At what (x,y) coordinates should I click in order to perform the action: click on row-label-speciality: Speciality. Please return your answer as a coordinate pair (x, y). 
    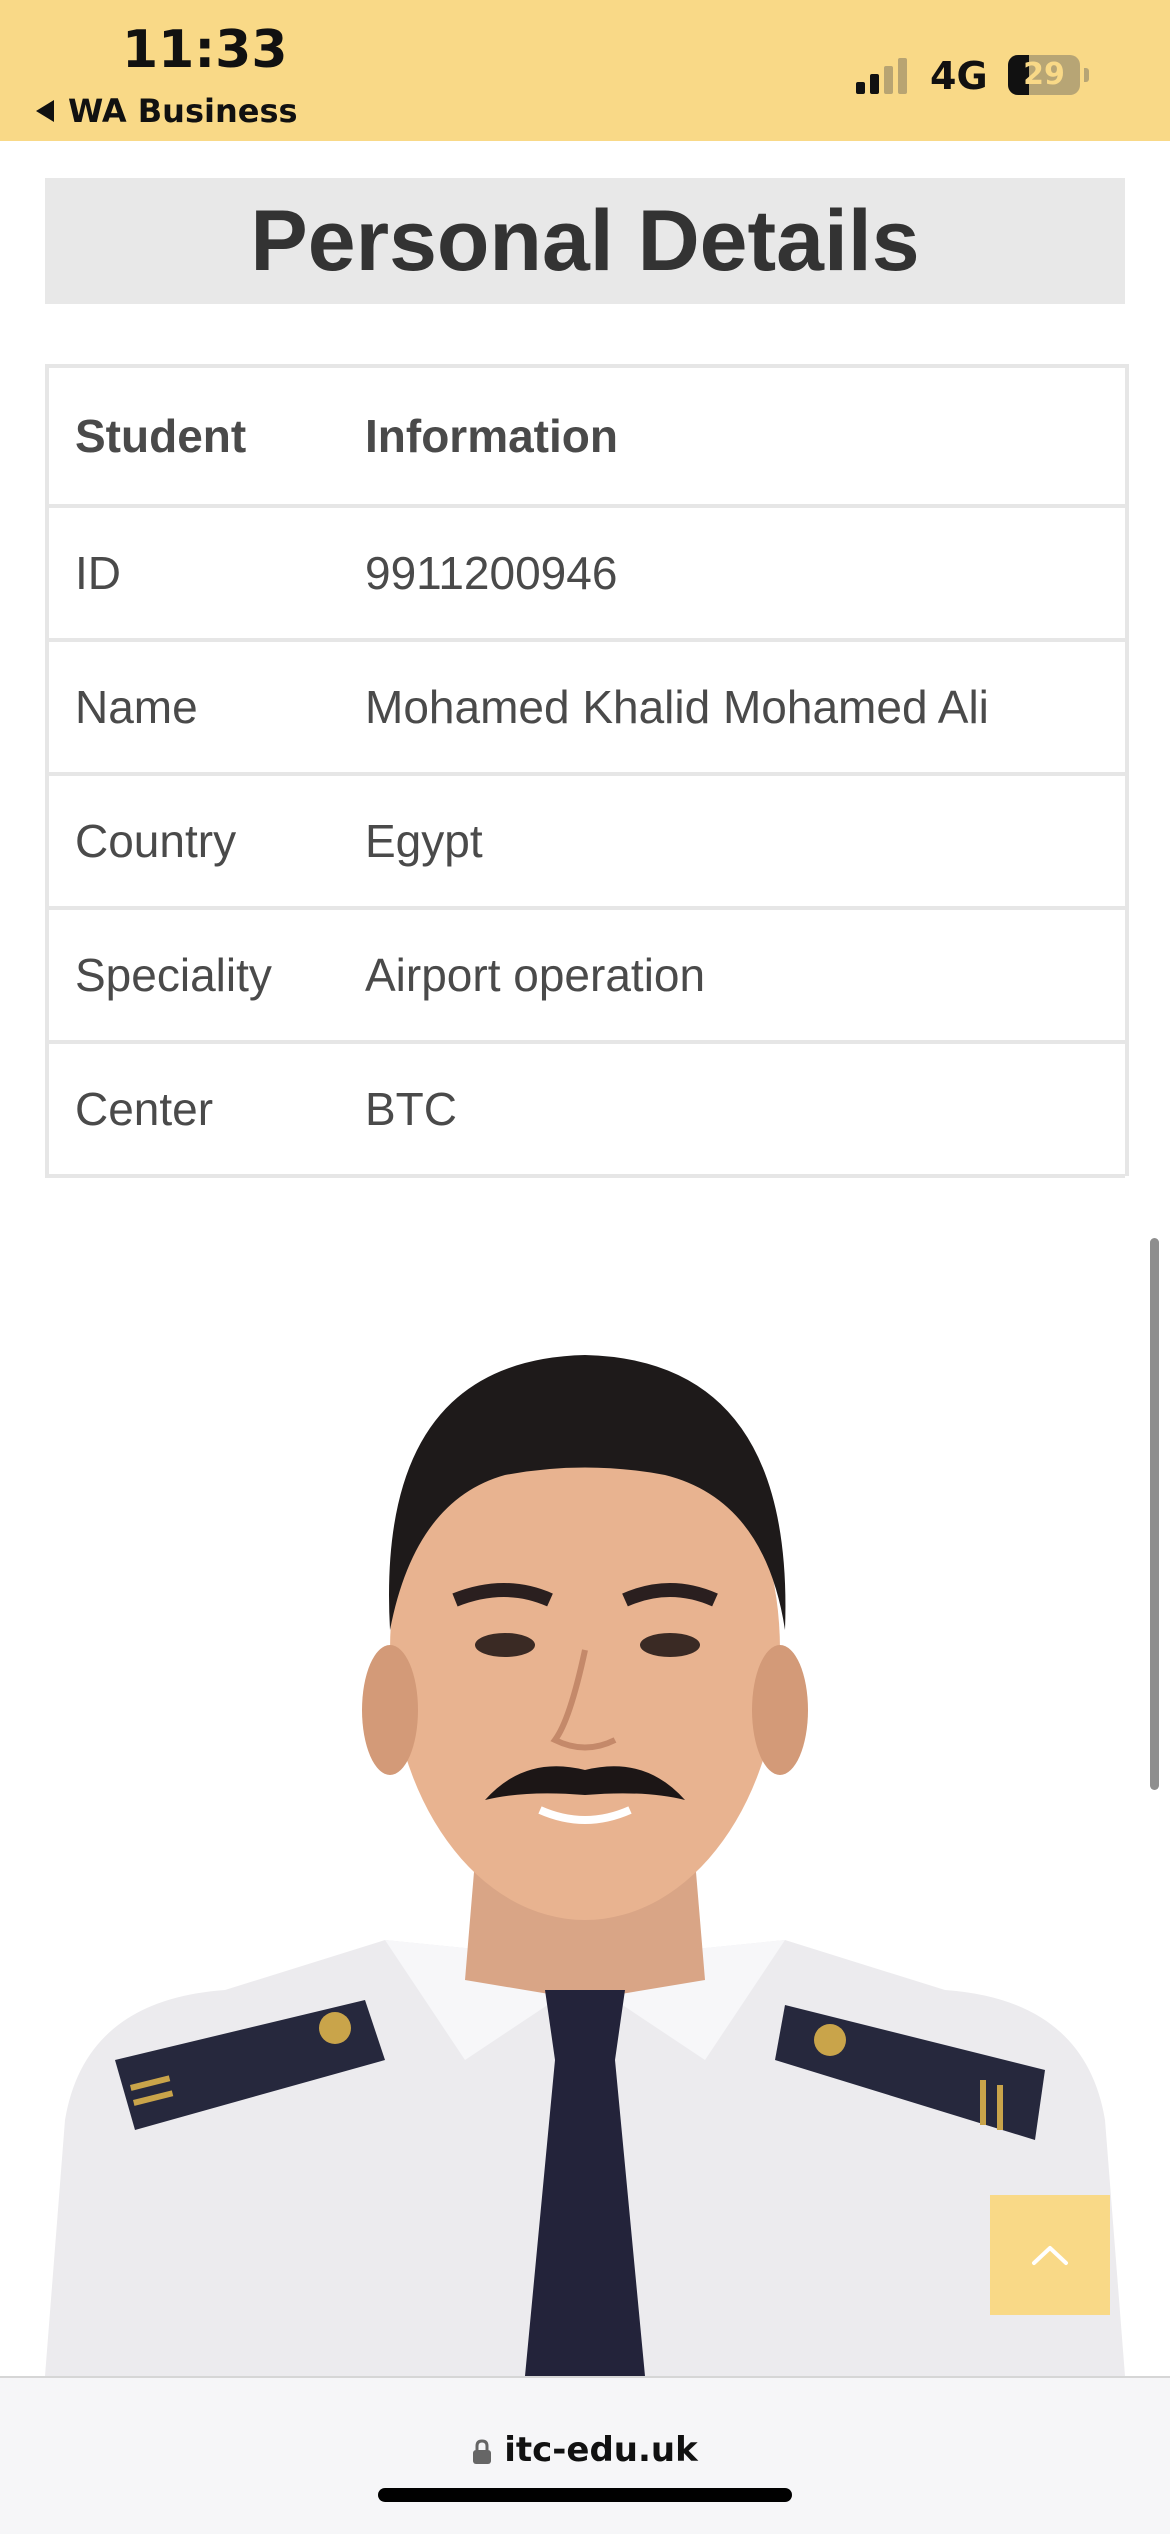
    Looking at the image, I should click on (190, 975).